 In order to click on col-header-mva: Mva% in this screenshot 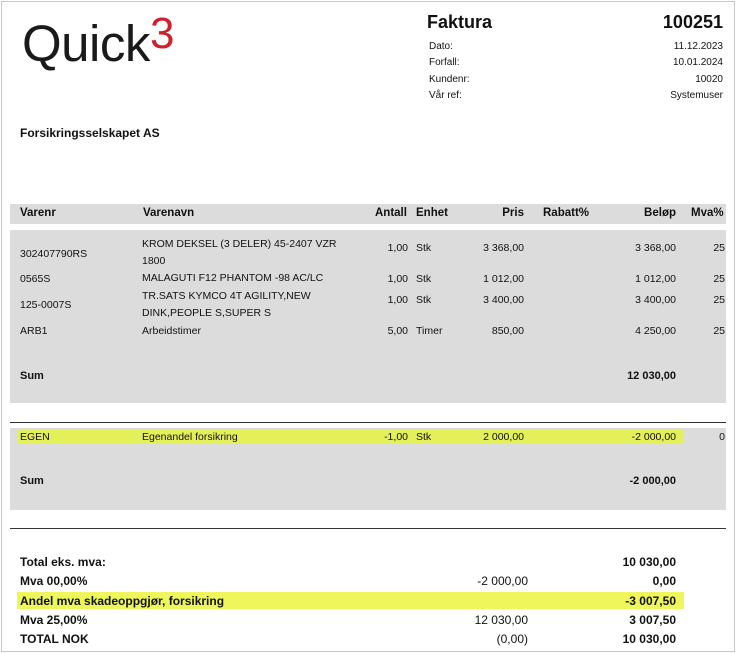, I will do `click(707, 213)`.